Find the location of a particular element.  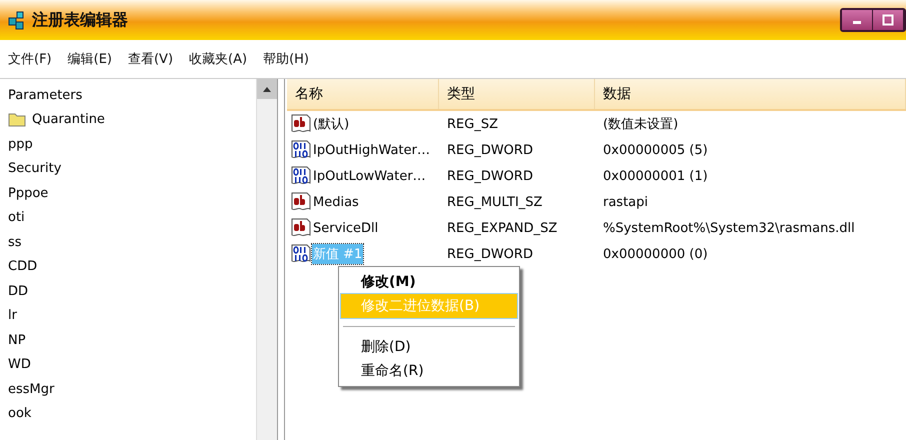

tree-item: lr is located at coordinates (12, 316).